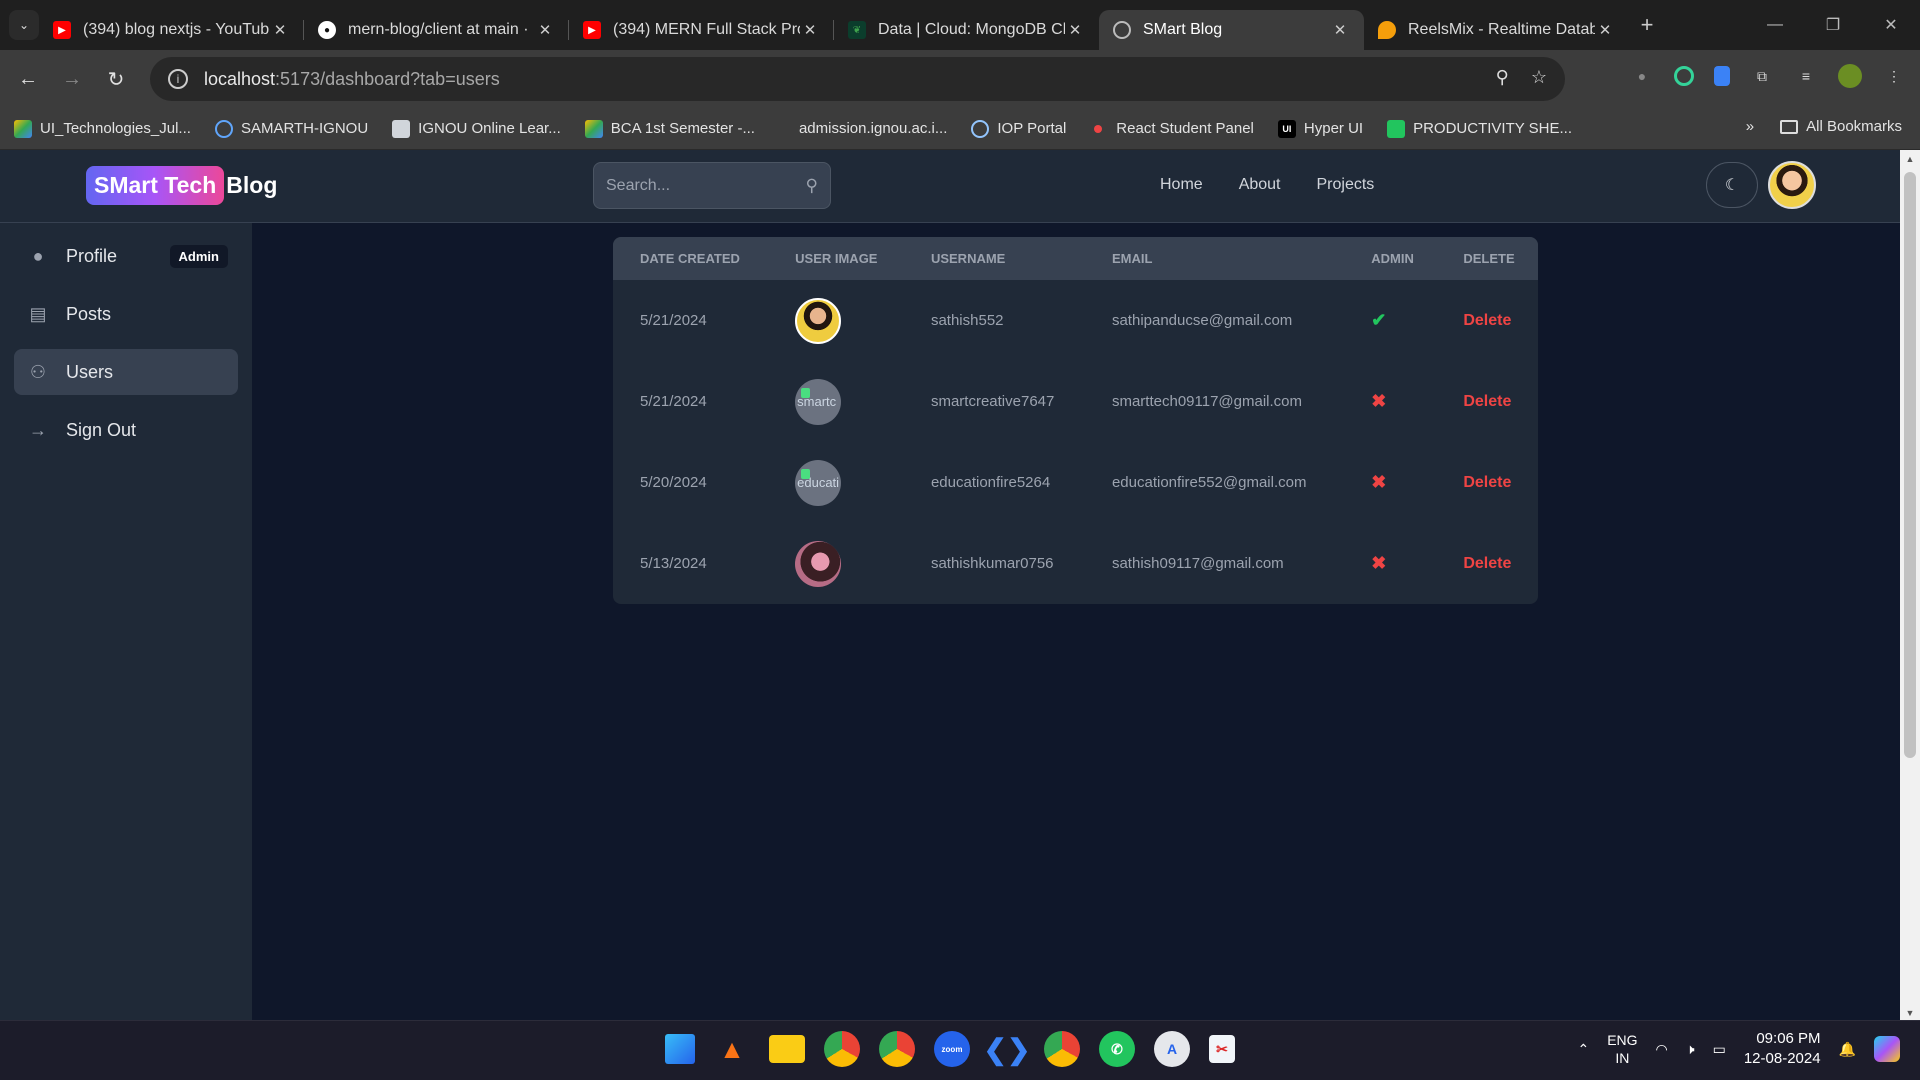  I want to click on puzzle-icon: ⧉, so click(1762, 76).